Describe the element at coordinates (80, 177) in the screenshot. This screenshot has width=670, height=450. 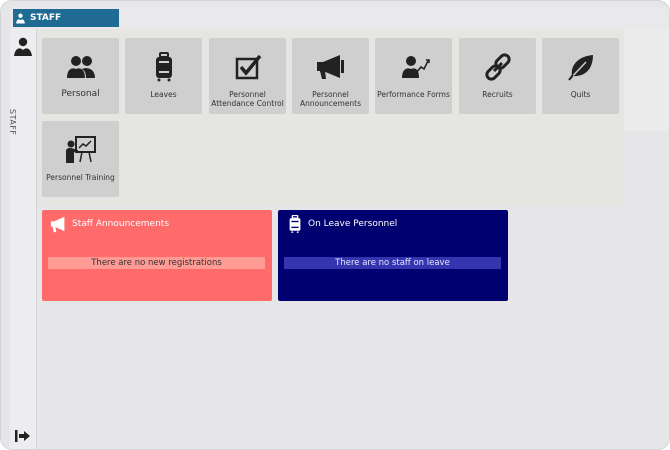
I see `tile-label: Personnel Training` at that location.